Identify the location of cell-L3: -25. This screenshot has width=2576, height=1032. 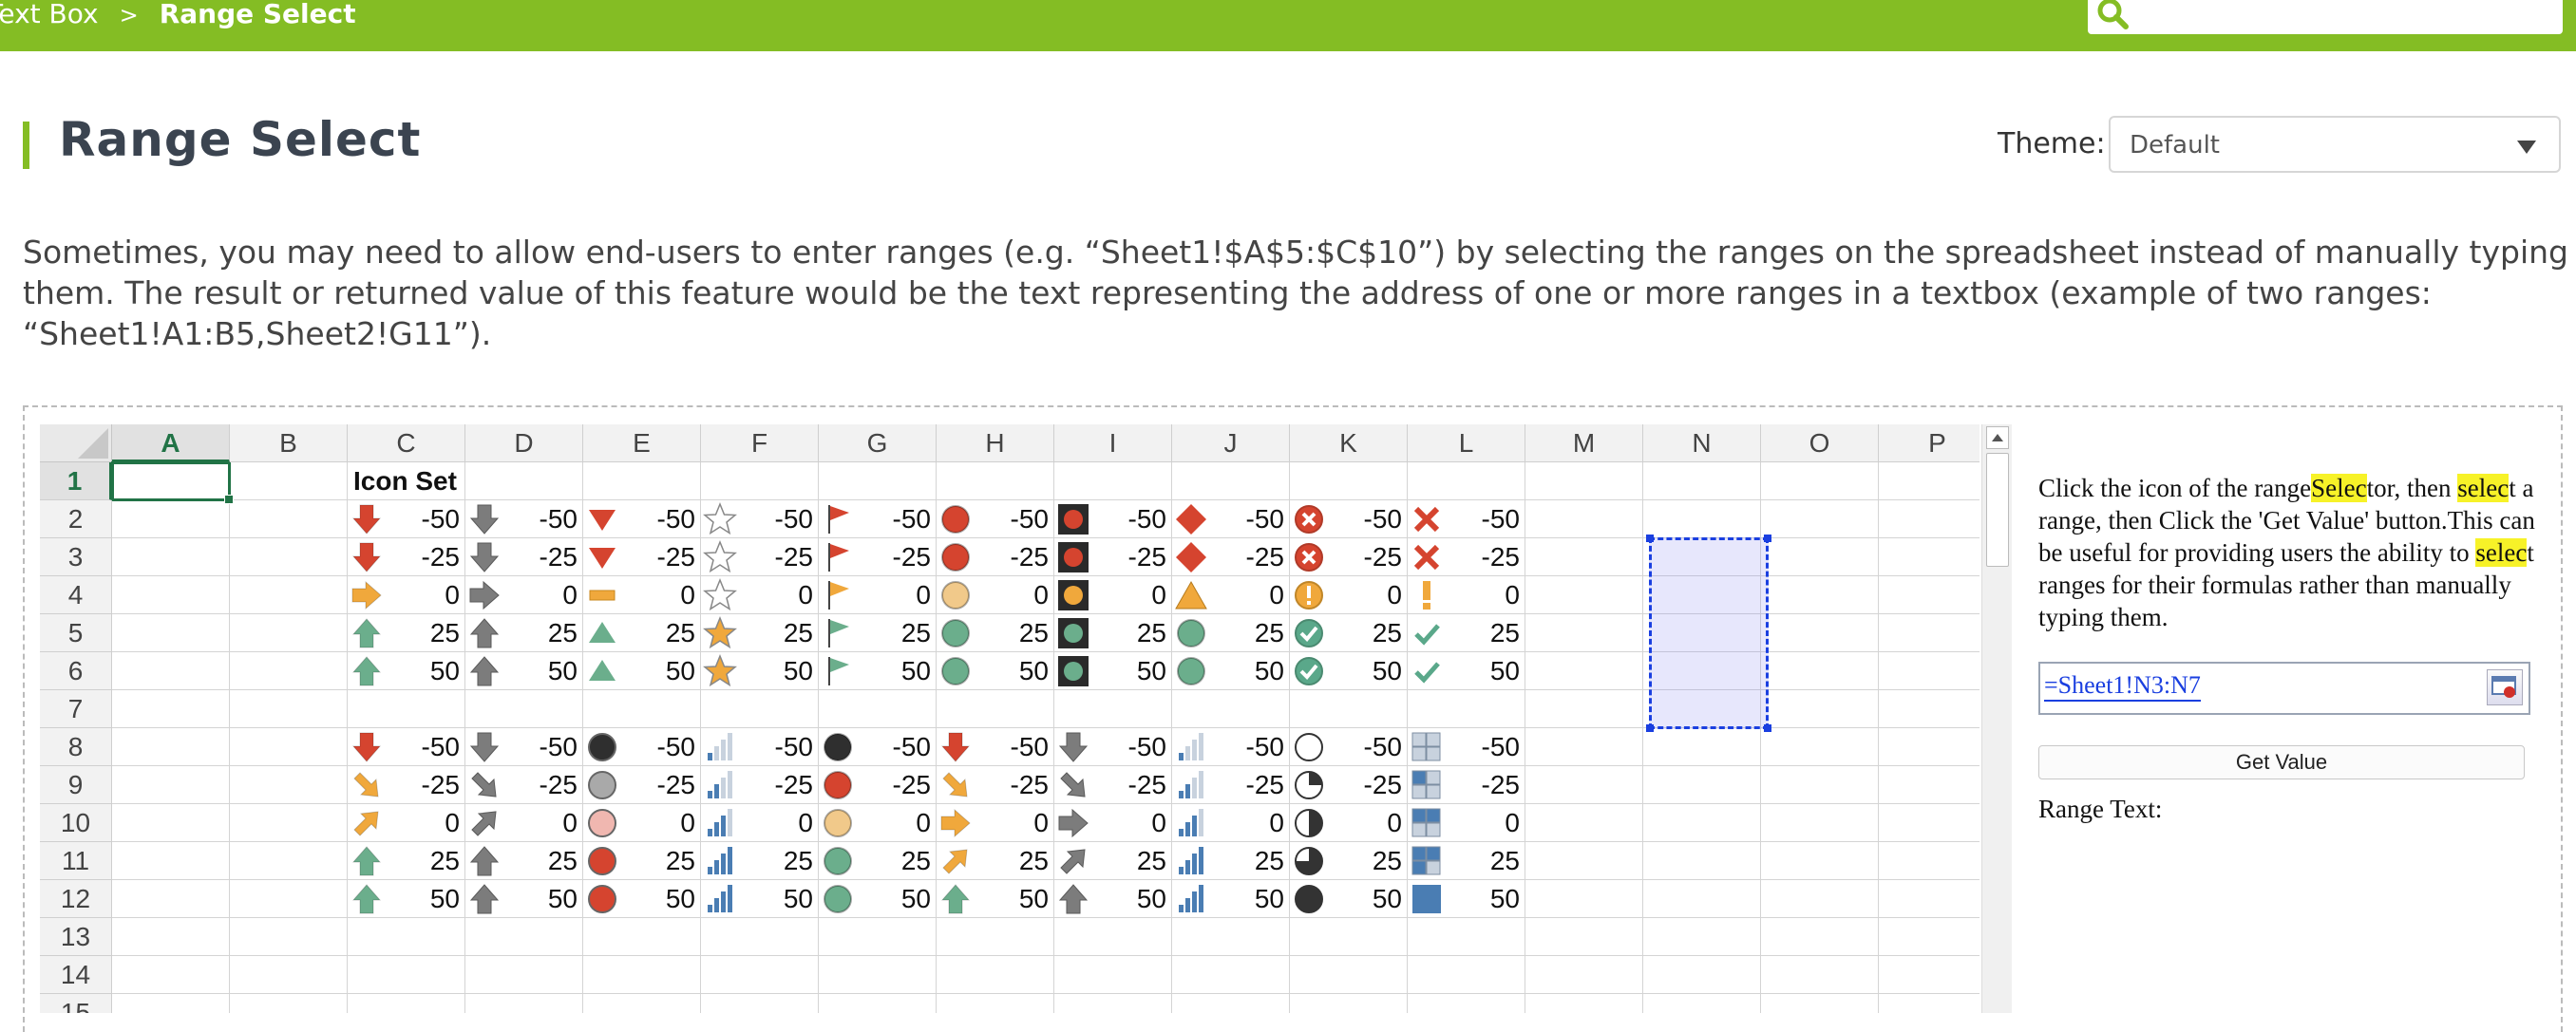
(1465, 557).